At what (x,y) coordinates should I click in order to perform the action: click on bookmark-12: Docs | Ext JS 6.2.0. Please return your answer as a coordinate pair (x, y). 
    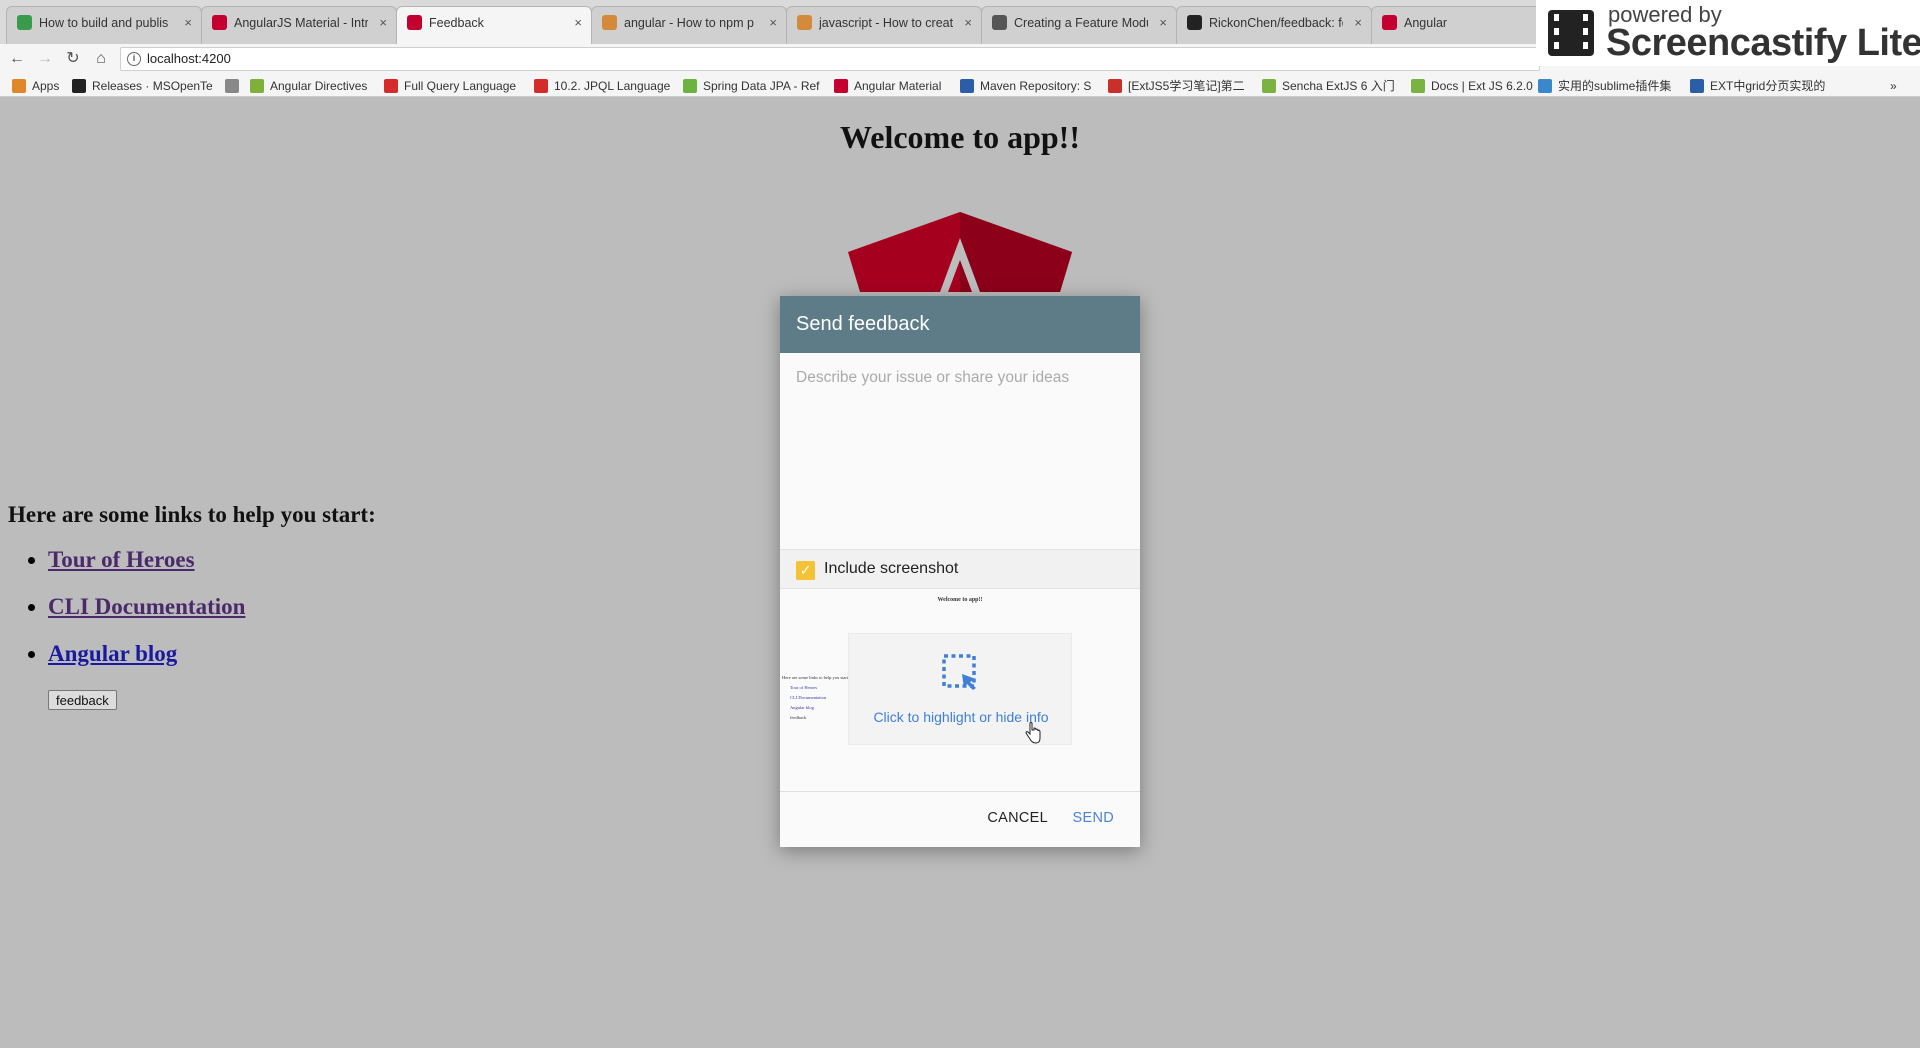
    Looking at the image, I should click on (1472, 86).